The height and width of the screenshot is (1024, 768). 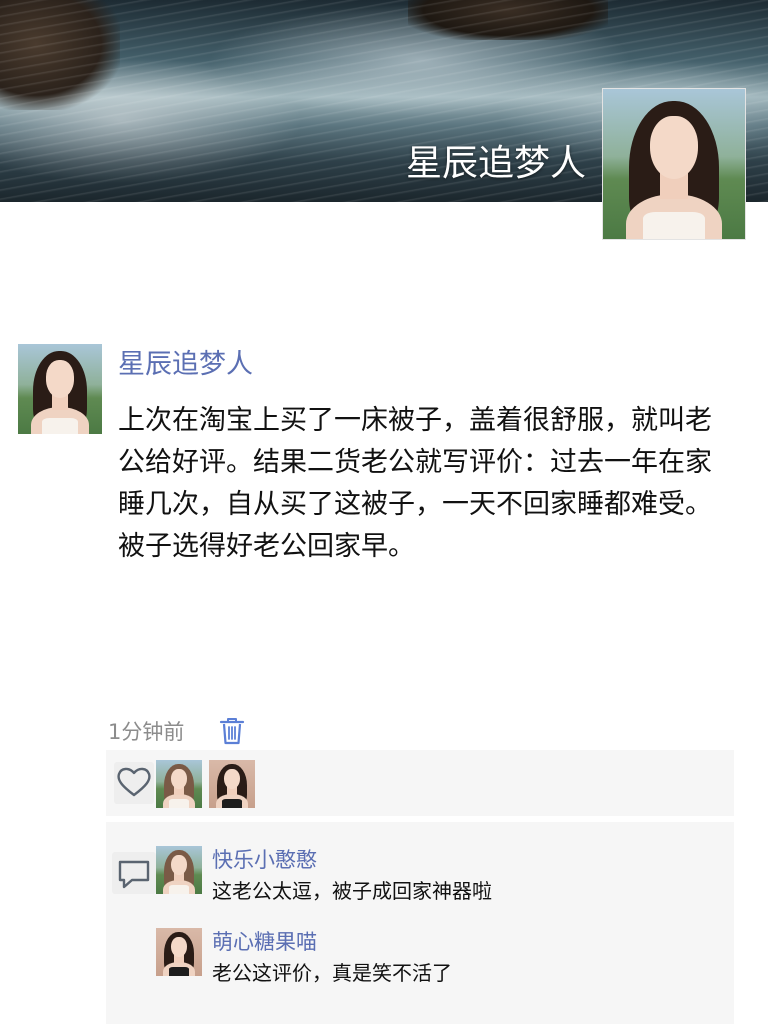 What do you see at coordinates (60, 389) in the screenshot?
I see `post-avatar` at bounding box center [60, 389].